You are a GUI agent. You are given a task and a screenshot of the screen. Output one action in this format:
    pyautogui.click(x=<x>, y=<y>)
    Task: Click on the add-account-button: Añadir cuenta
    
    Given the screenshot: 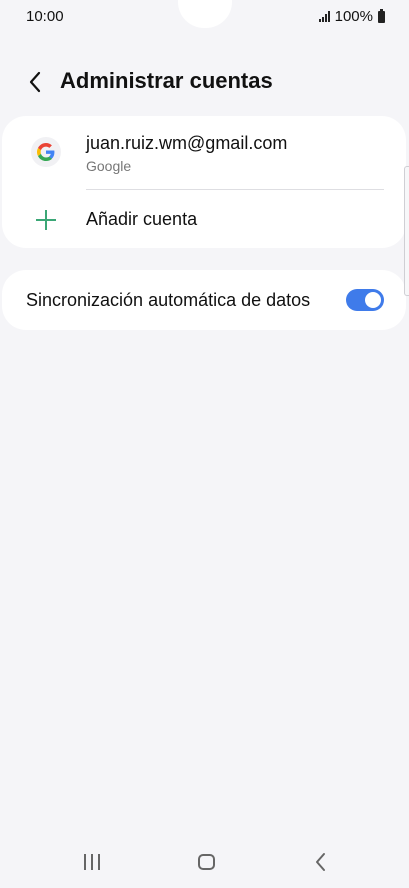 What is the action you would take?
    pyautogui.click(x=204, y=220)
    